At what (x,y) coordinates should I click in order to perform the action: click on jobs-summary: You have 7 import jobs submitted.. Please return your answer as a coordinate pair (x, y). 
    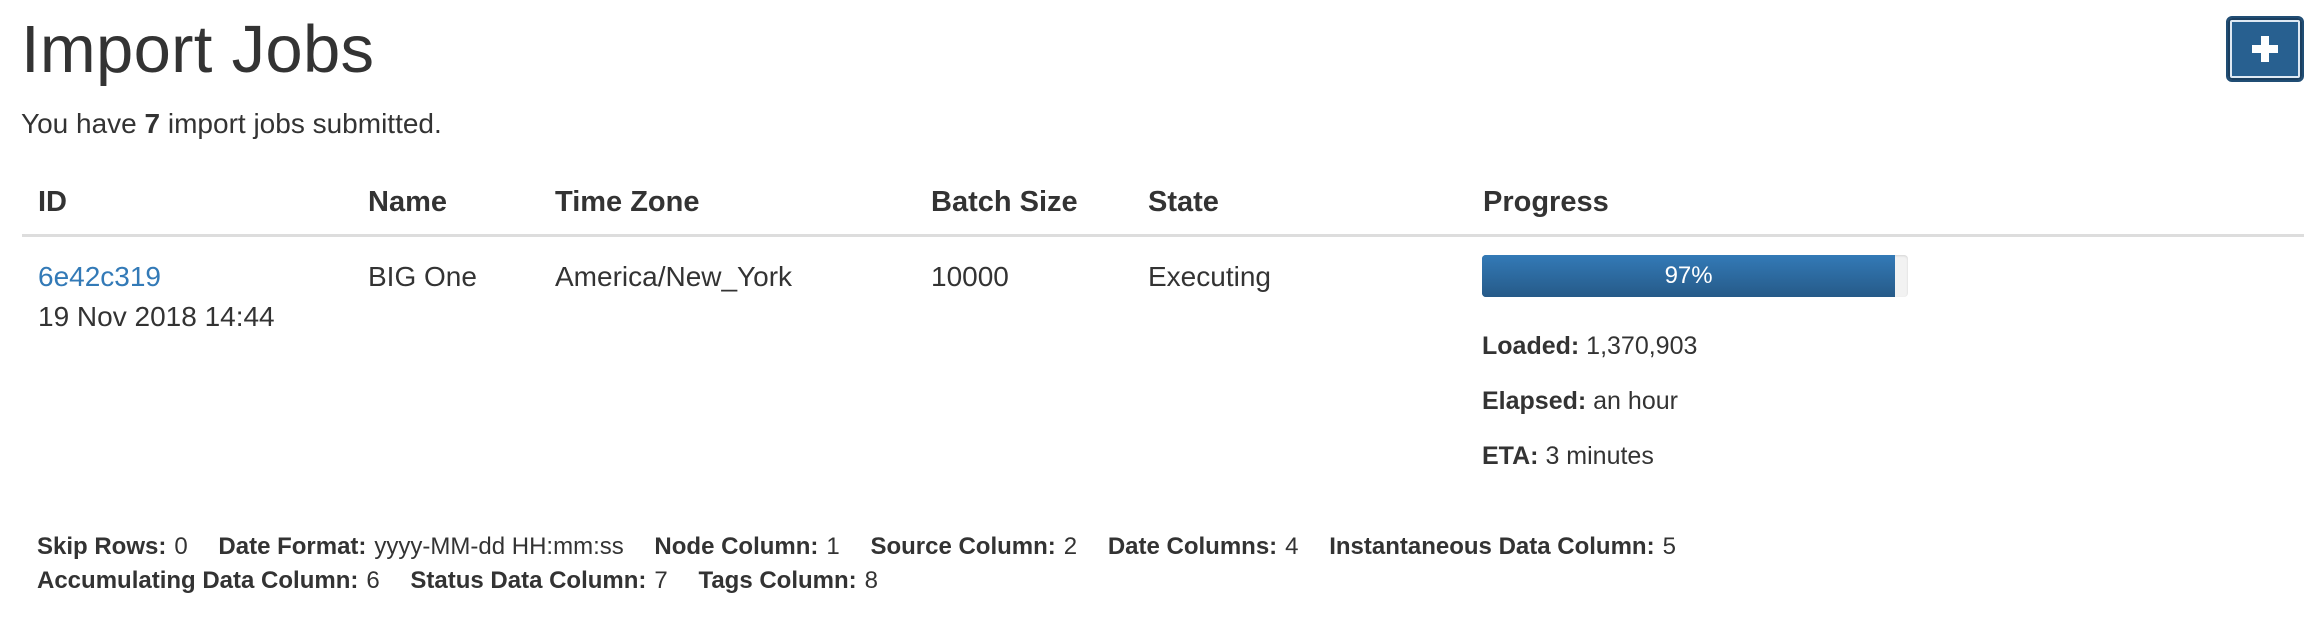
    Looking at the image, I should click on (231, 124).